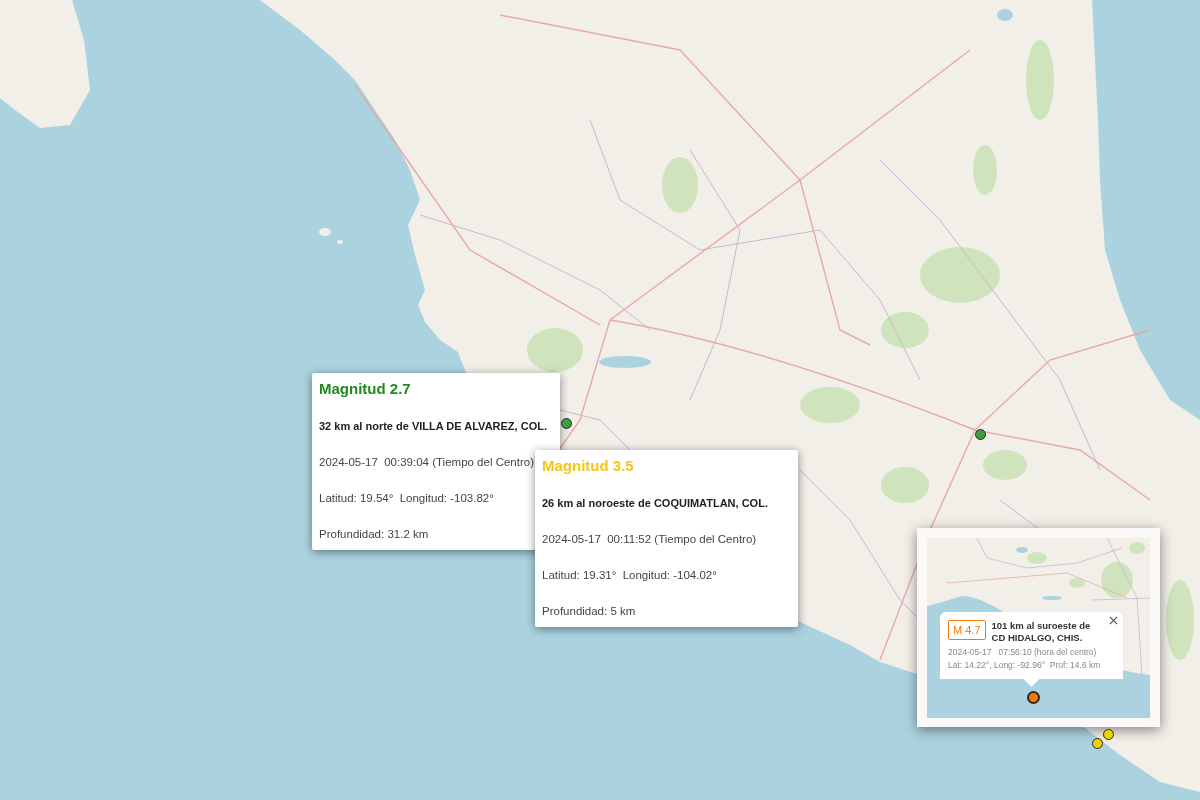 The height and width of the screenshot is (800, 1200). Describe the element at coordinates (1022, 652) in the screenshot. I see `date-time-text: 2024-05-17 07:56:10 (hora del centro)` at that location.